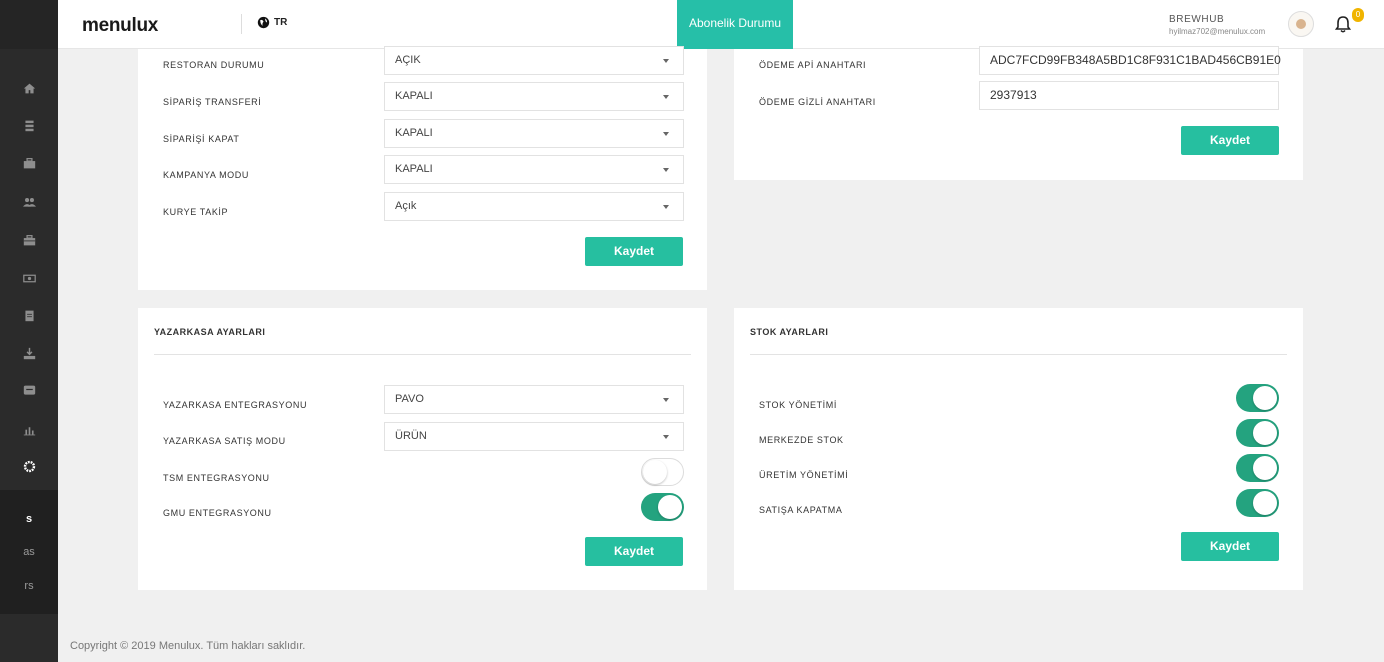 This screenshot has width=1384, height=662. What do you see at coordinates (29, 519) in the screenshot?
I see `sidebar-sub-item: s` at bounding box center [29, 519].